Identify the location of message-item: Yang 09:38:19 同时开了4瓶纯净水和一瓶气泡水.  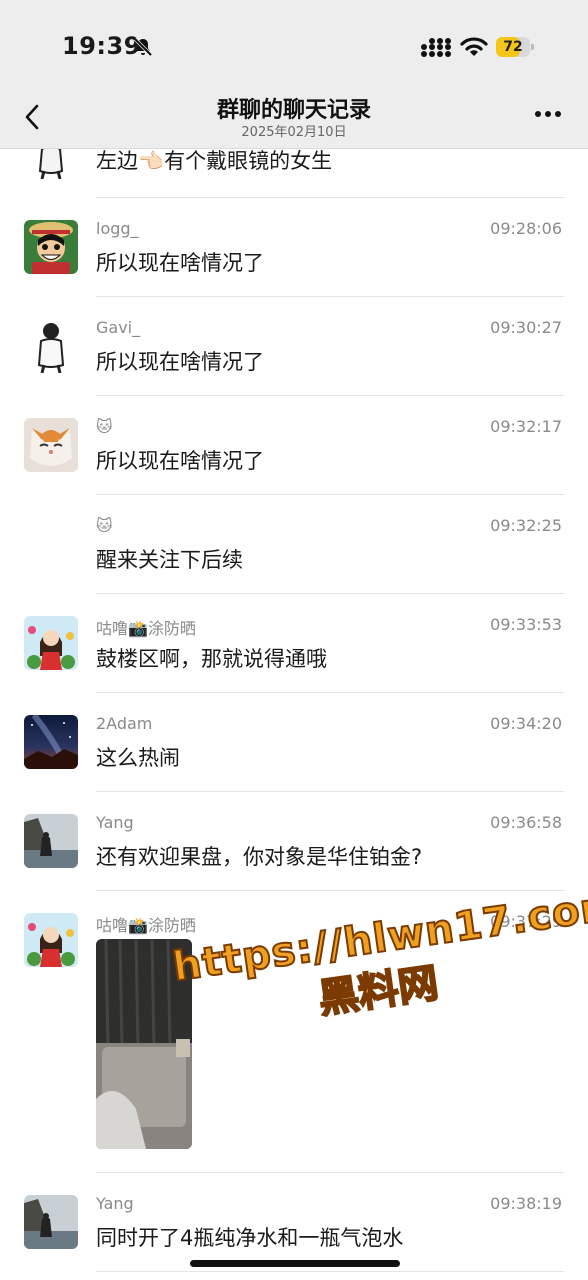
(294, 1223).